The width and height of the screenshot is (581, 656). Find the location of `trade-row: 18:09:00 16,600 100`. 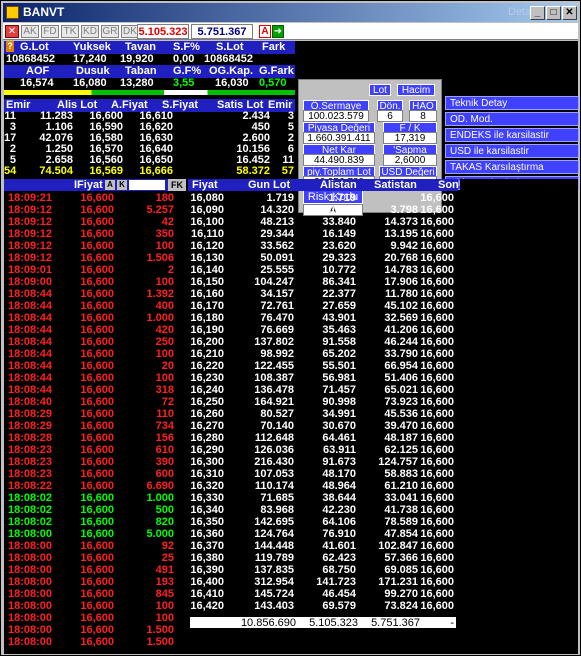

trade-row: 18:09:00 16,600 100 is located at coordinates (95, 282).